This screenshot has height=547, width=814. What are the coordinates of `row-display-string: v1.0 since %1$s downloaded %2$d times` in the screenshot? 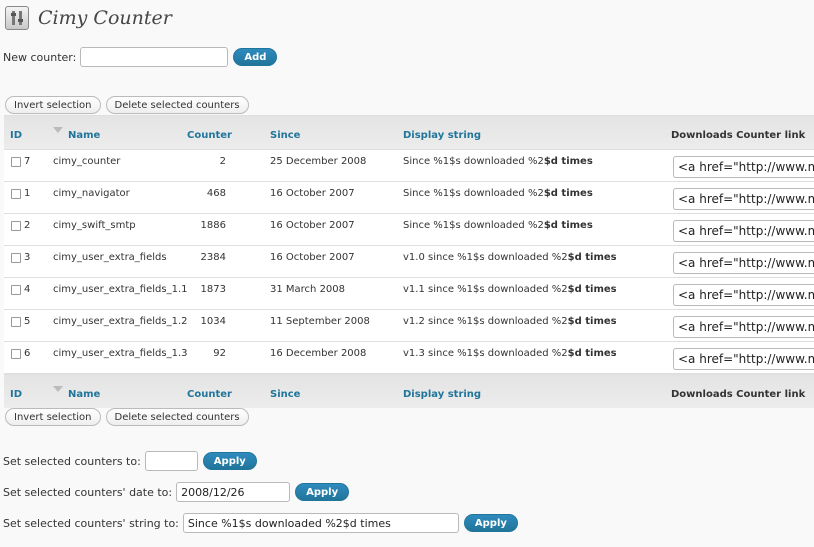 It's located at (510, 257).